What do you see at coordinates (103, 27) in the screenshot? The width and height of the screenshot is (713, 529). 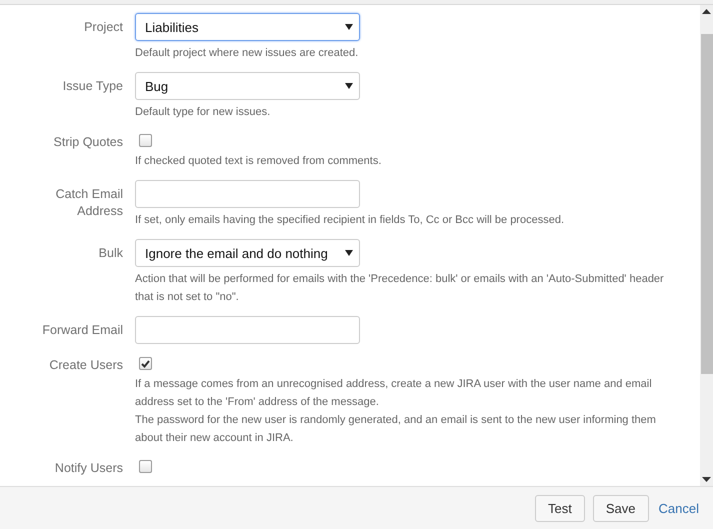 I see `field-label: Project` at bounding box center [103, 27].